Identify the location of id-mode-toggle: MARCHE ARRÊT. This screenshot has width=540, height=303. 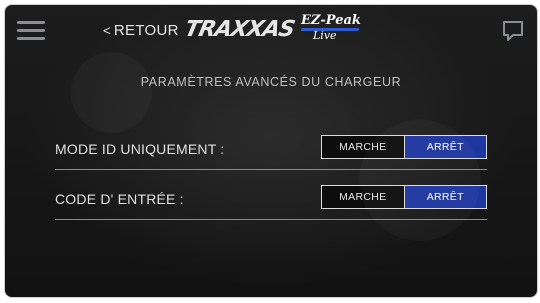
(404, 147).